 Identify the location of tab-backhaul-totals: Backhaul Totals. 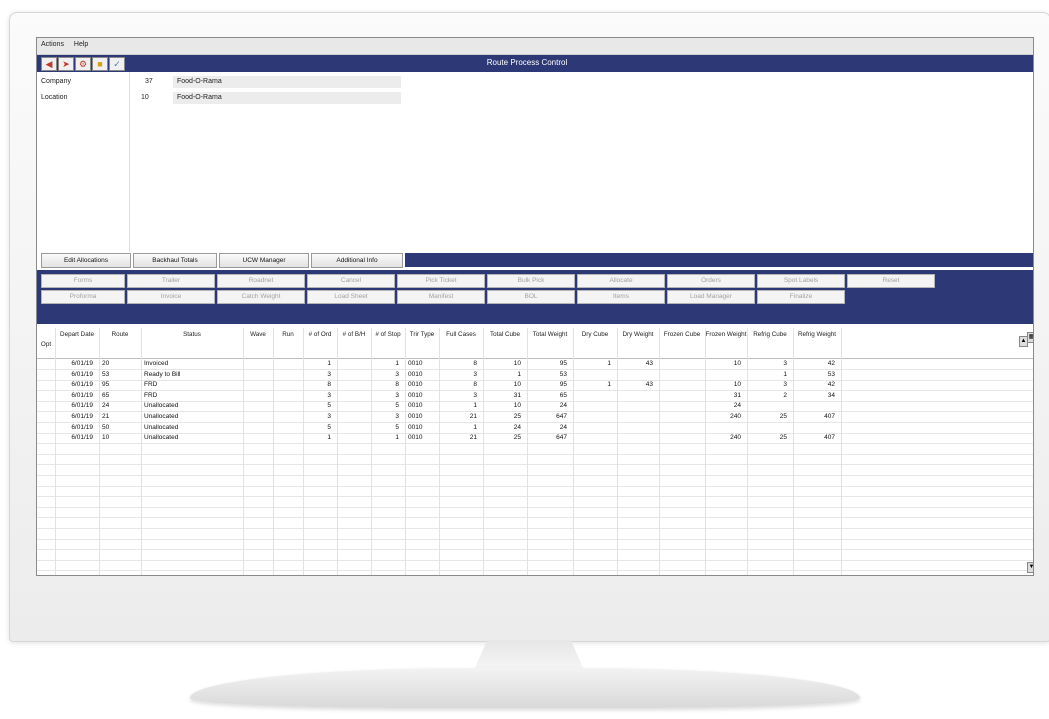
(175, 260).